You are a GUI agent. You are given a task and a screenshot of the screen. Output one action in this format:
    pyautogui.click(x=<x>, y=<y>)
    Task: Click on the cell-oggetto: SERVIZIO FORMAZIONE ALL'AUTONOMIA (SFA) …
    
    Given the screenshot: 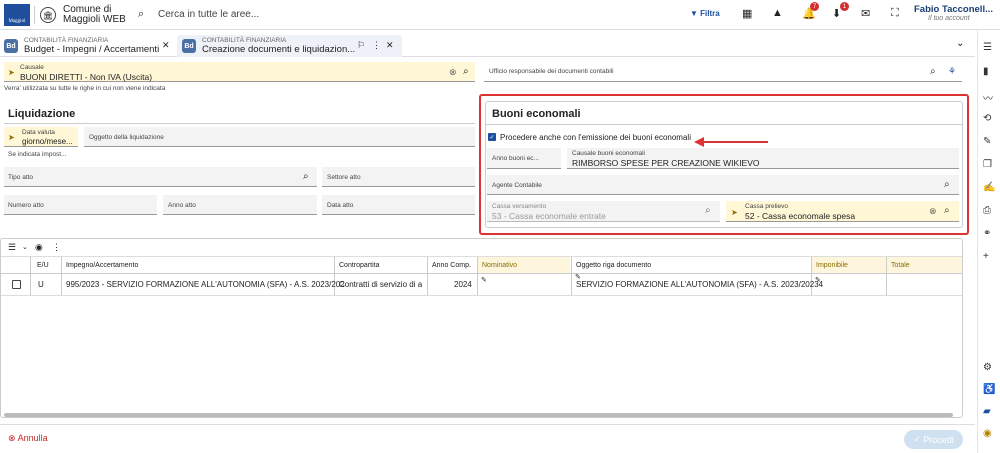 What is the action you would take?
    pyautogui.click(x=699, y=284)
    